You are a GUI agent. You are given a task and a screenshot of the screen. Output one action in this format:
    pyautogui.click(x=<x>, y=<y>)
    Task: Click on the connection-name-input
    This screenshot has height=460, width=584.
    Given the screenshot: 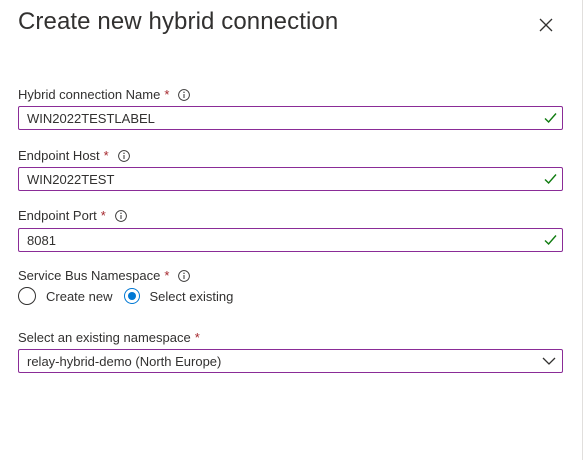 What is the action you would take?
    pyautogui.click(x=274, y=118)
    